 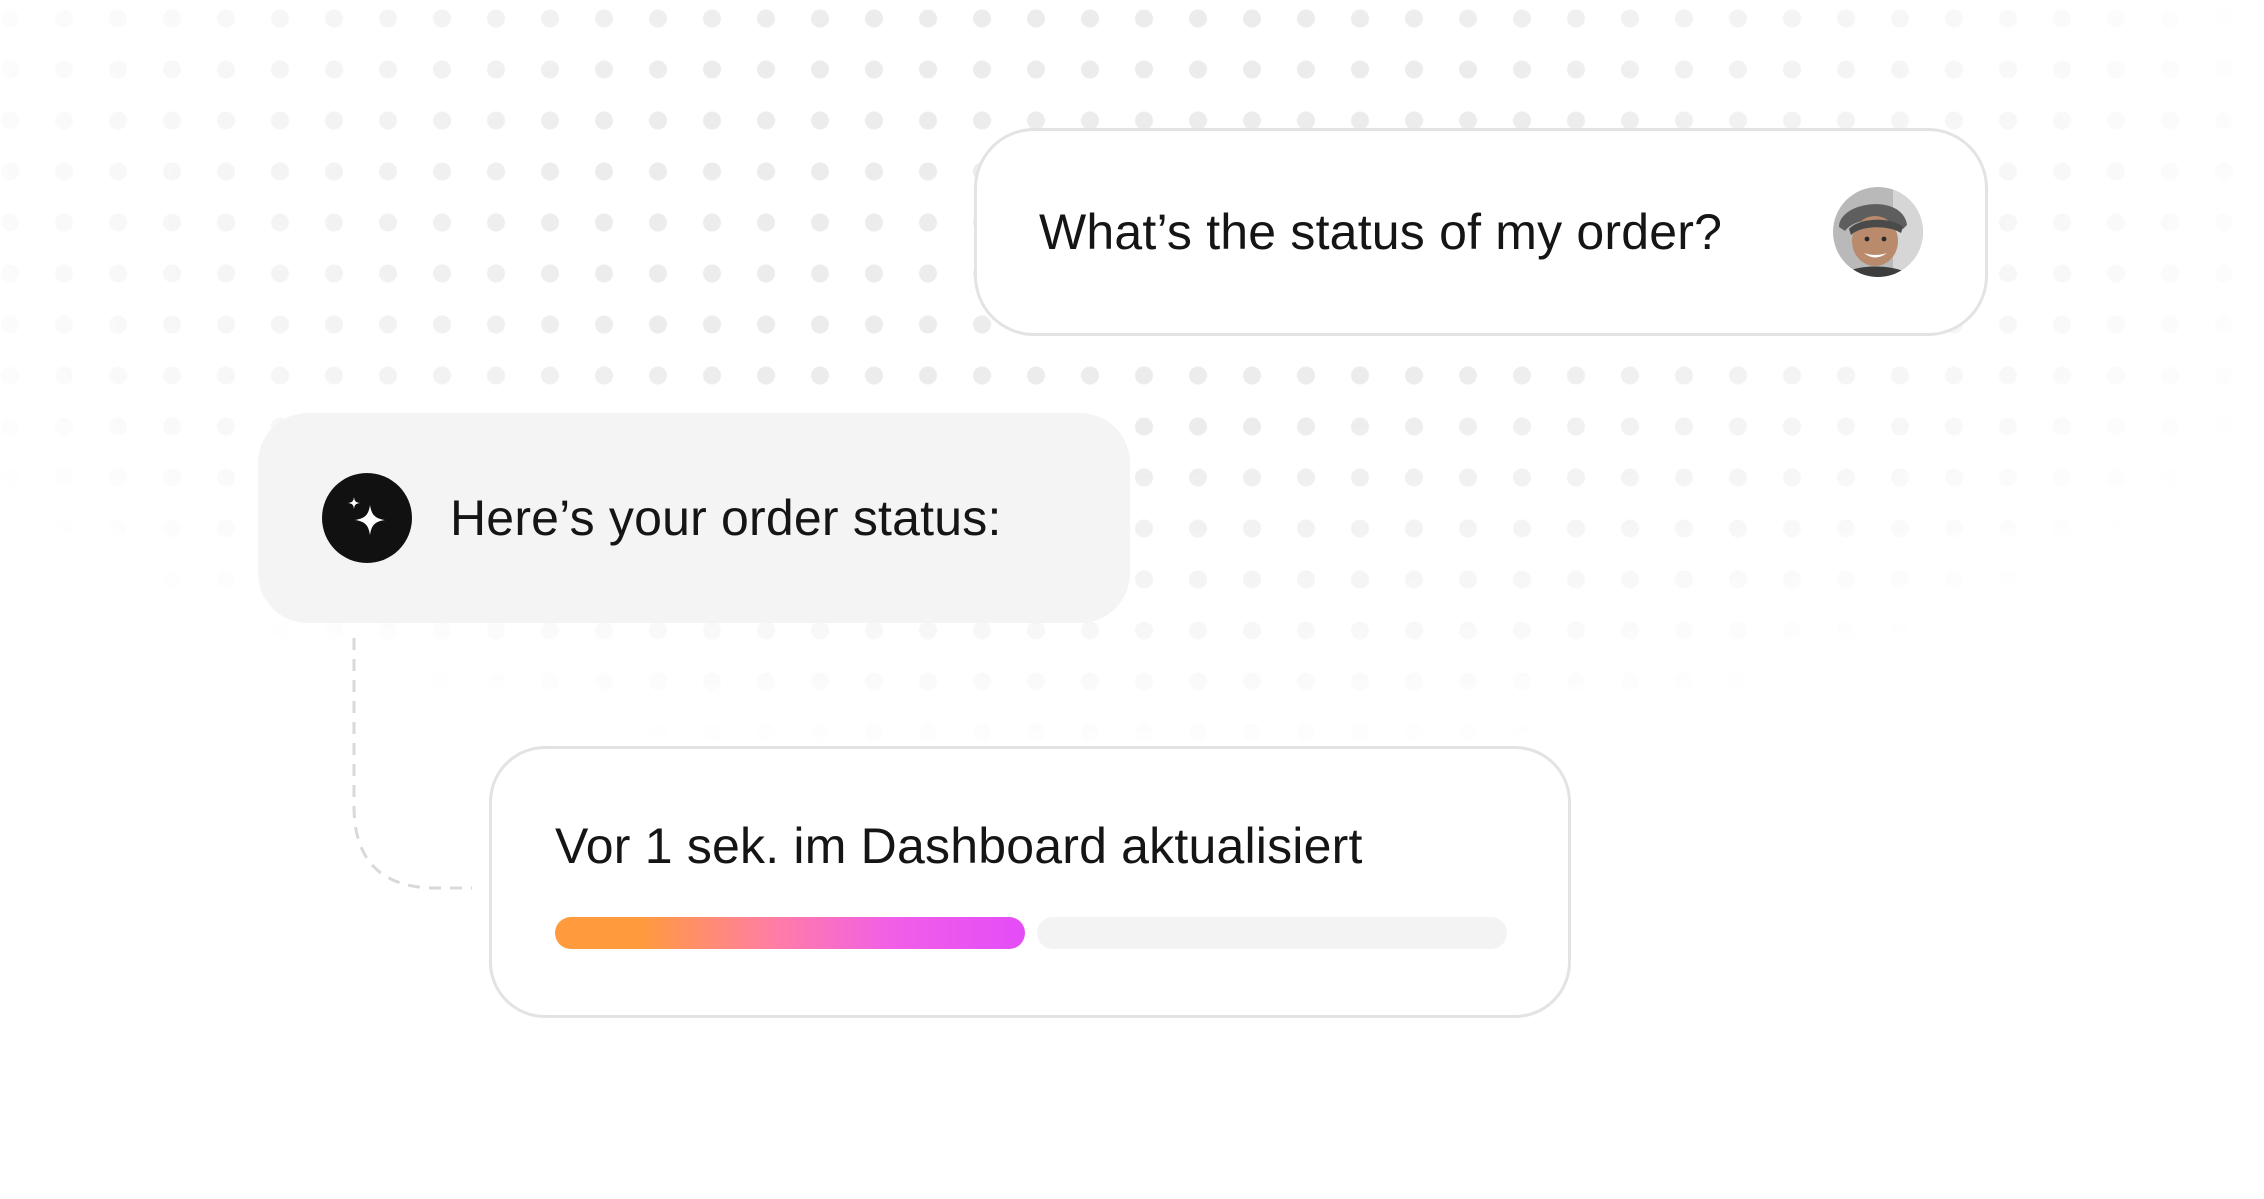 I want to click on progress-bar-fill, so click(x=790, y=933).